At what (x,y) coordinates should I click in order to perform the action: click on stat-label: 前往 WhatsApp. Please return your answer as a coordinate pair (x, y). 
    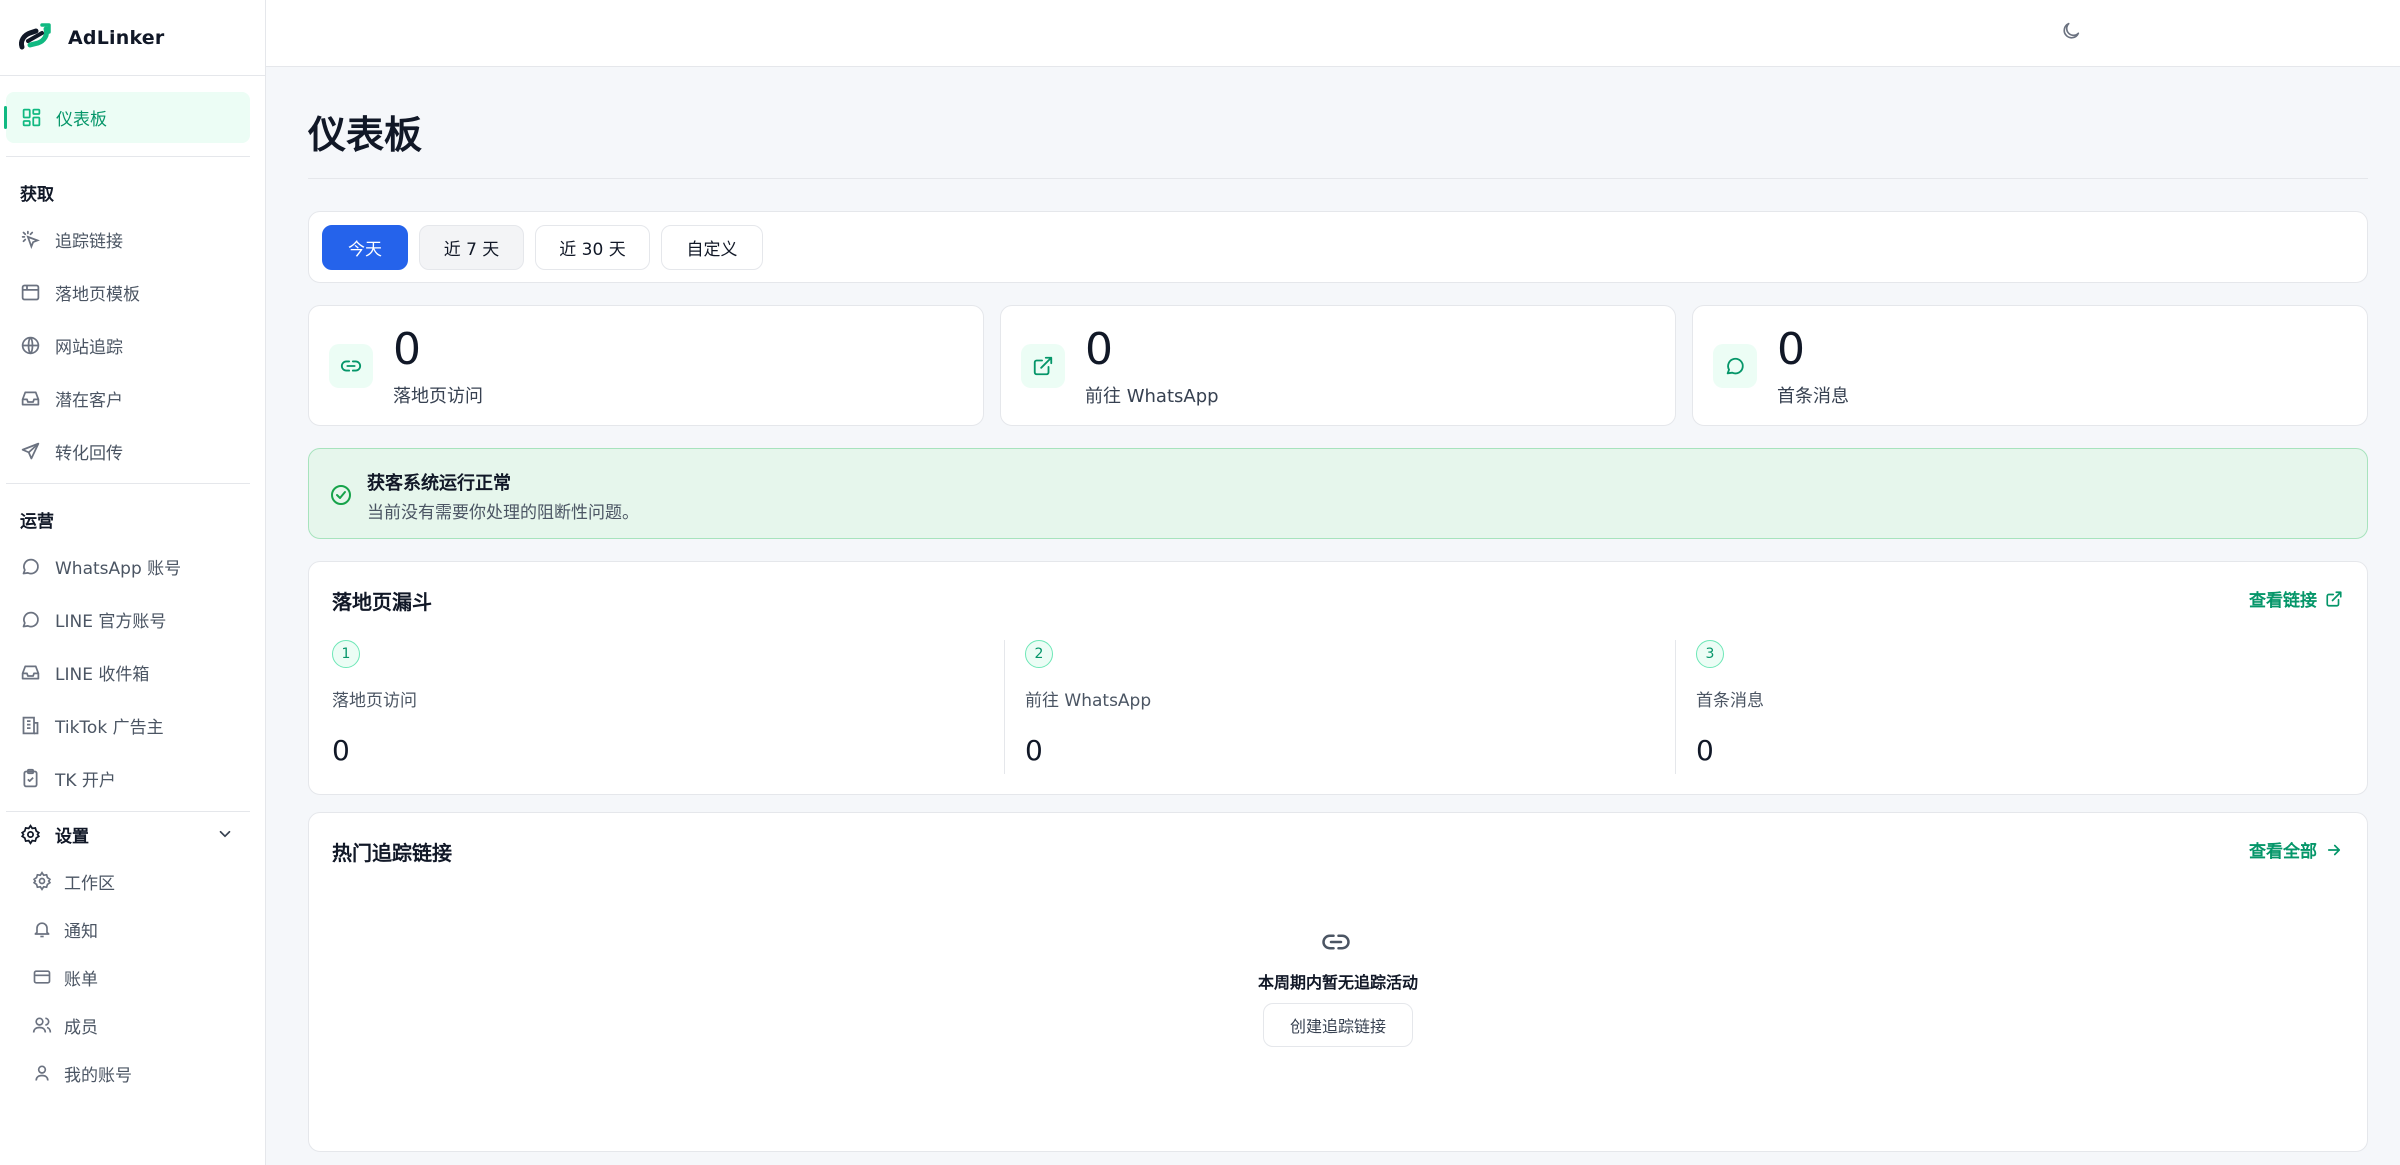
    Looking at the image, I should click on (1152, 396).